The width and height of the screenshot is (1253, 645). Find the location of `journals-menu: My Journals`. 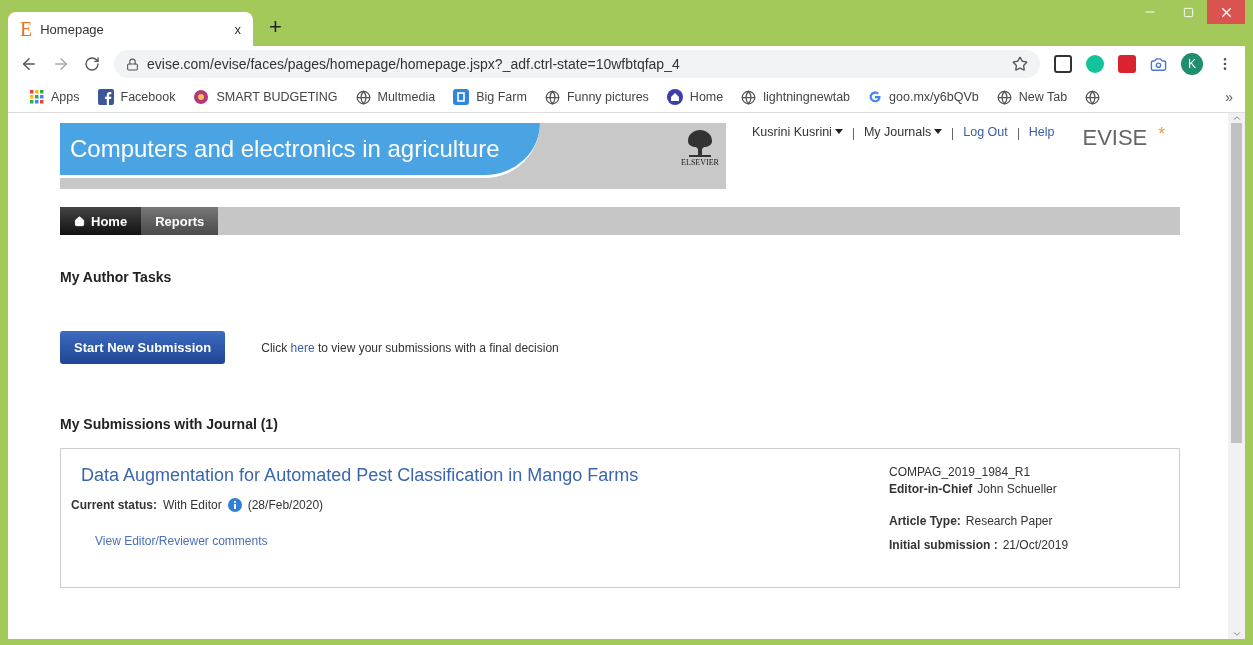

journals-menu: My Journals is located at coordinates (903, 132).